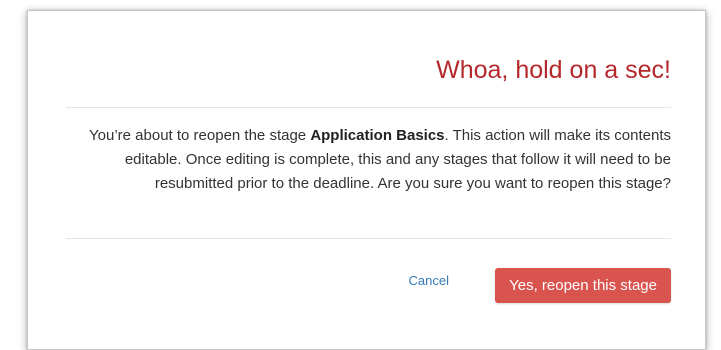 Image resolution: width=721 pixels, height=350 pixels. Describe the element at coordinates (583, 285) in the screenshot. I see `reopen-stage-button: Yes, reopen this stage` at that location.